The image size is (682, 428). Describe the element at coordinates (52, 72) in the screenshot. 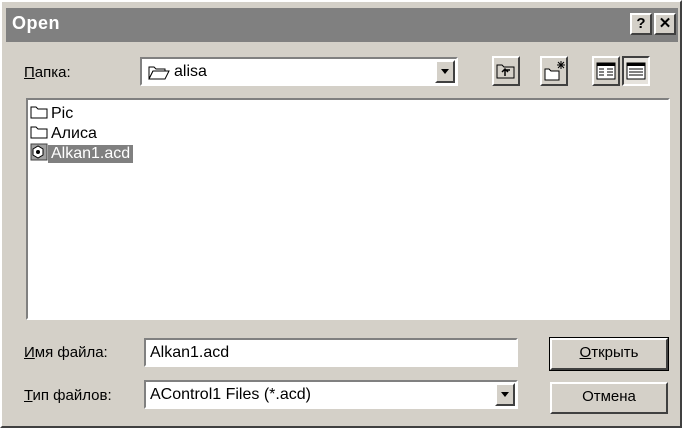

I see `look-in-label-text: апка:` at that location.